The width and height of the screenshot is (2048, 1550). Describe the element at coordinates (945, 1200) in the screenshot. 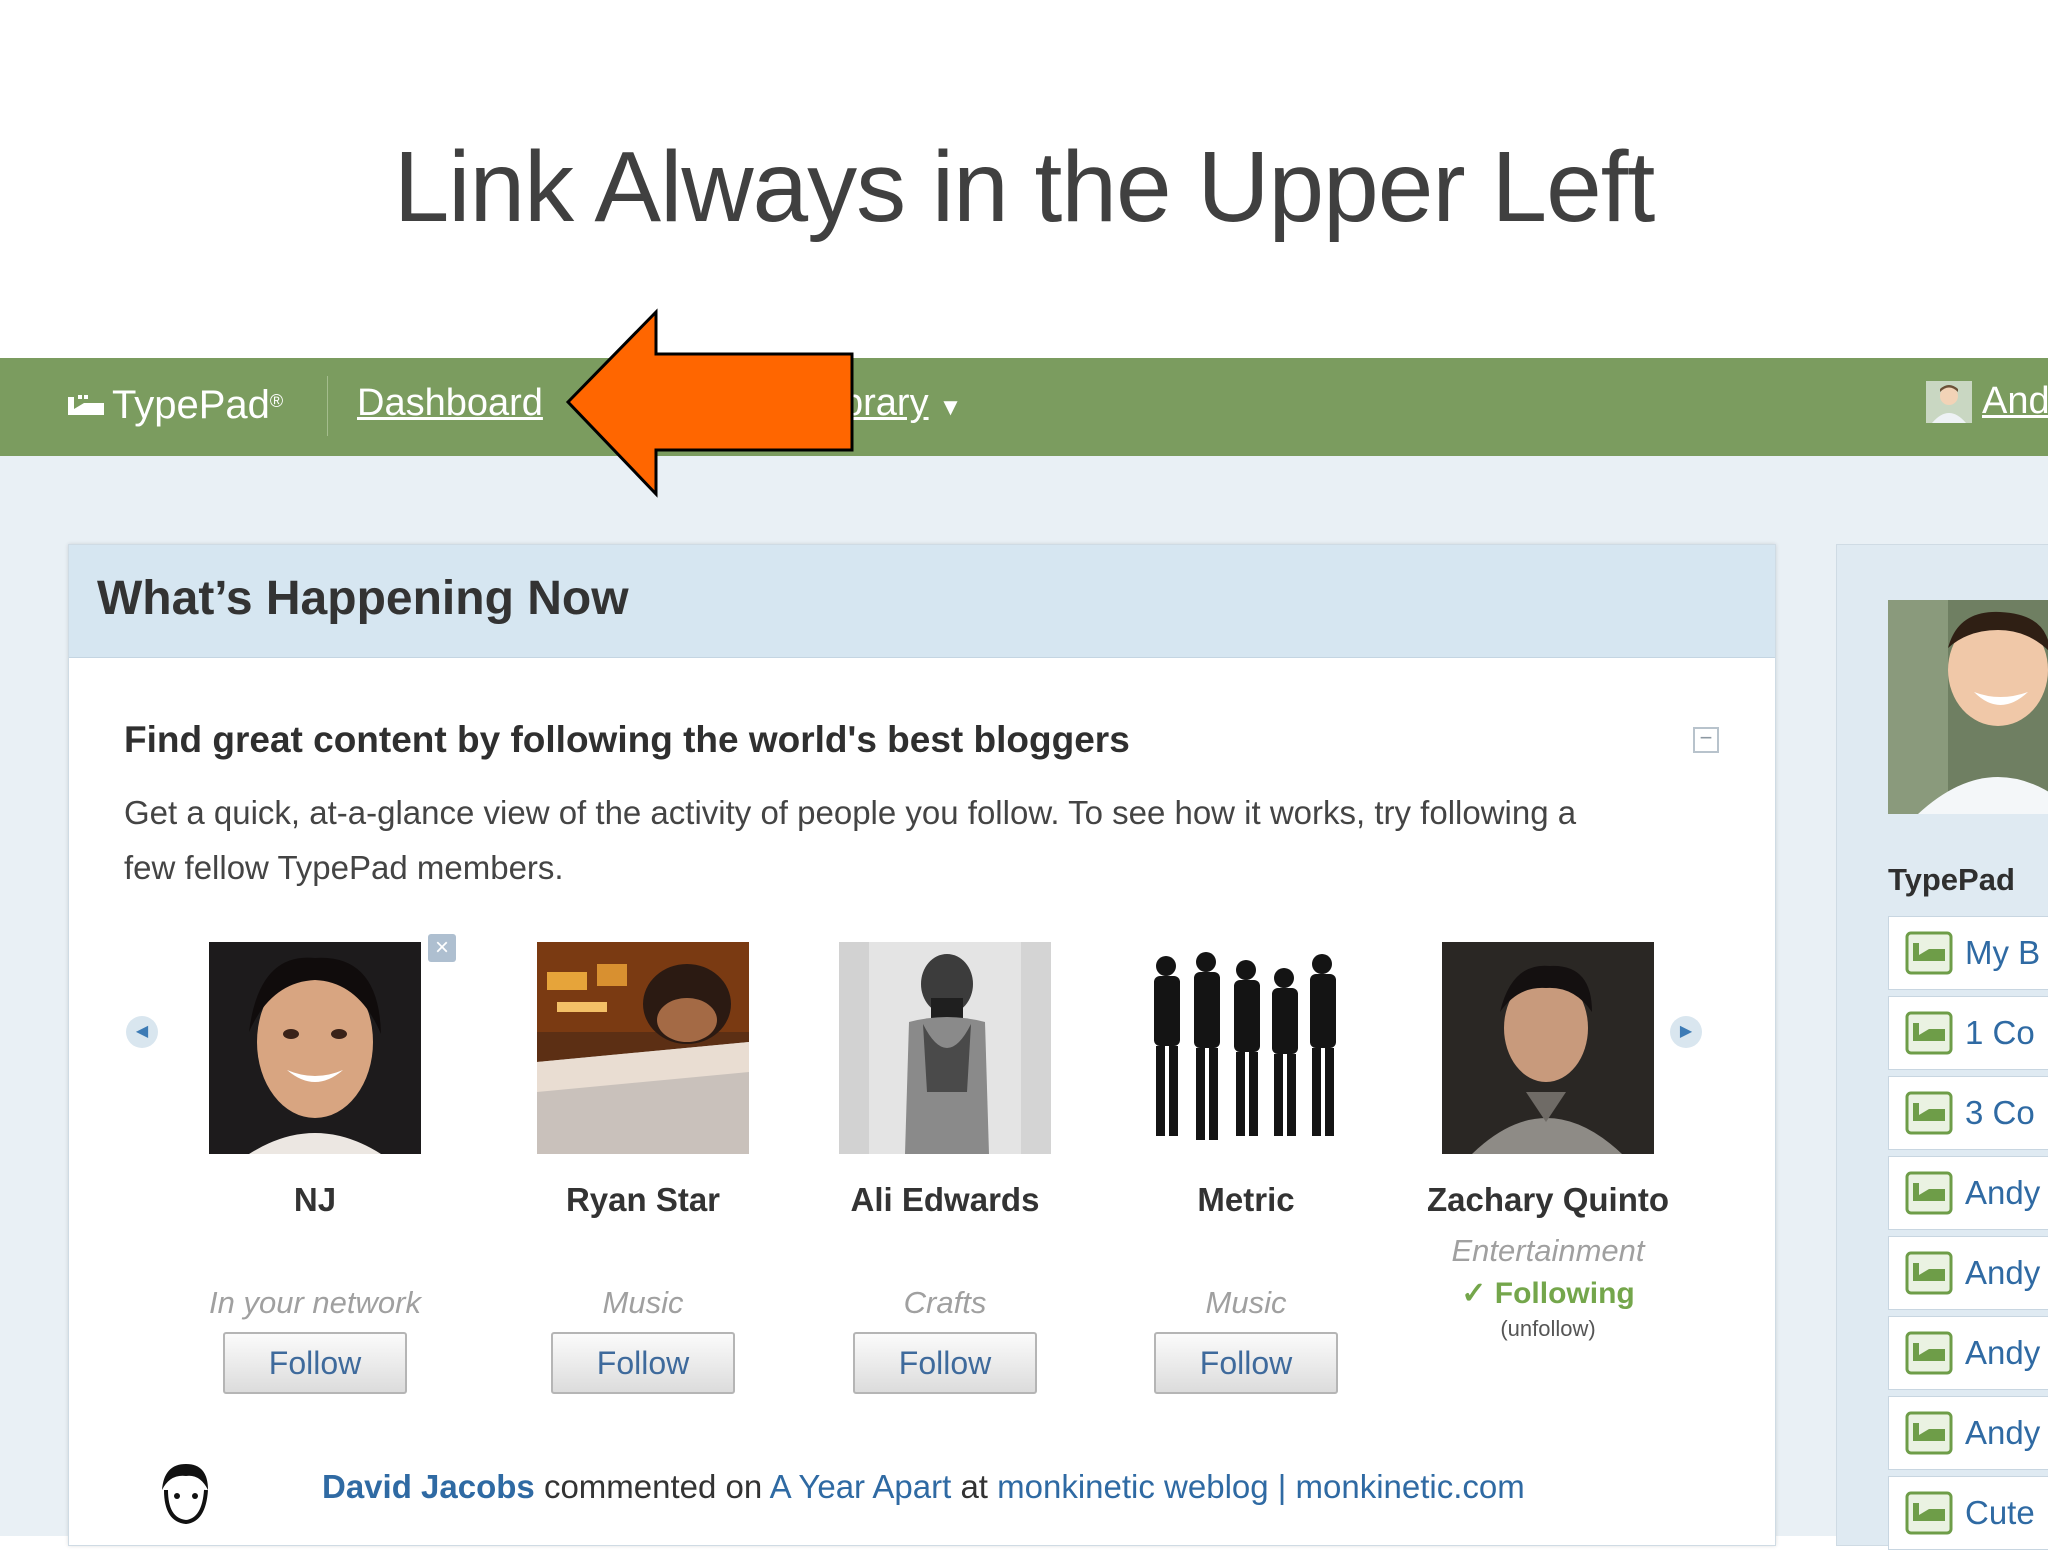

I see `blogger-name: Ali Edwards` at that location.